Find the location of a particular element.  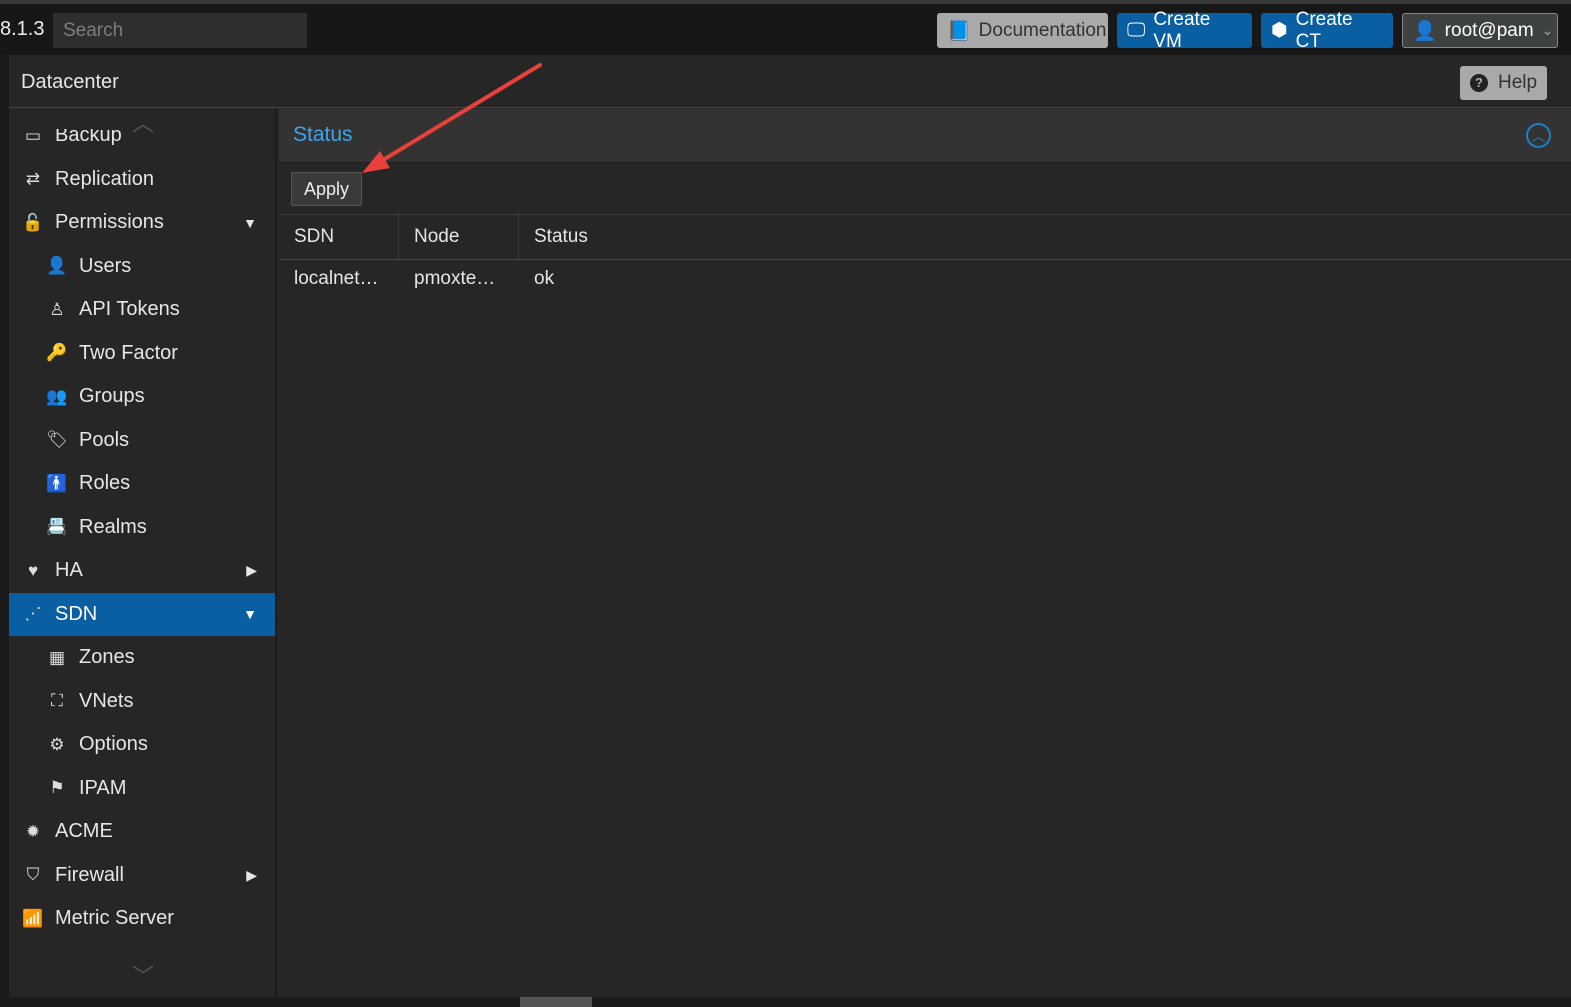

page-title: Datacenter is located at coordinates (70, 82).